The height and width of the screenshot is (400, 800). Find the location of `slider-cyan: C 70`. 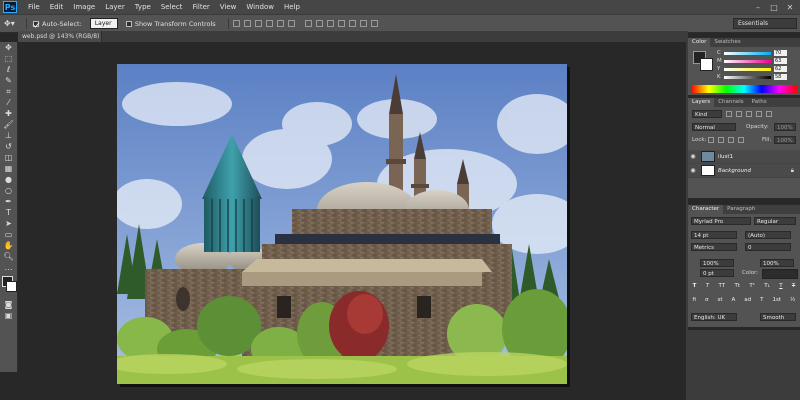

slider-cyan: C 70 is located at coordinates (744, 53).